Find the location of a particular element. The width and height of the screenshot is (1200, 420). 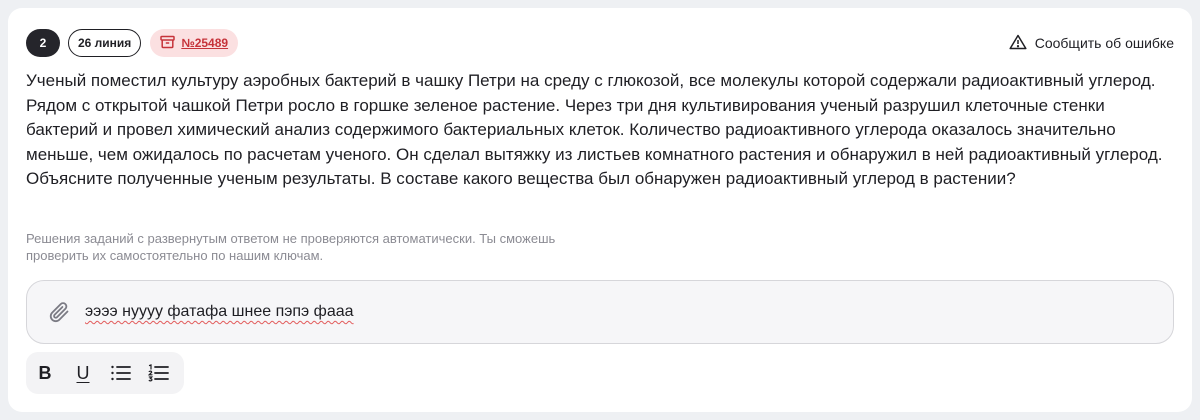

task-id-link: №25489 is located at coordinates (194, 43).